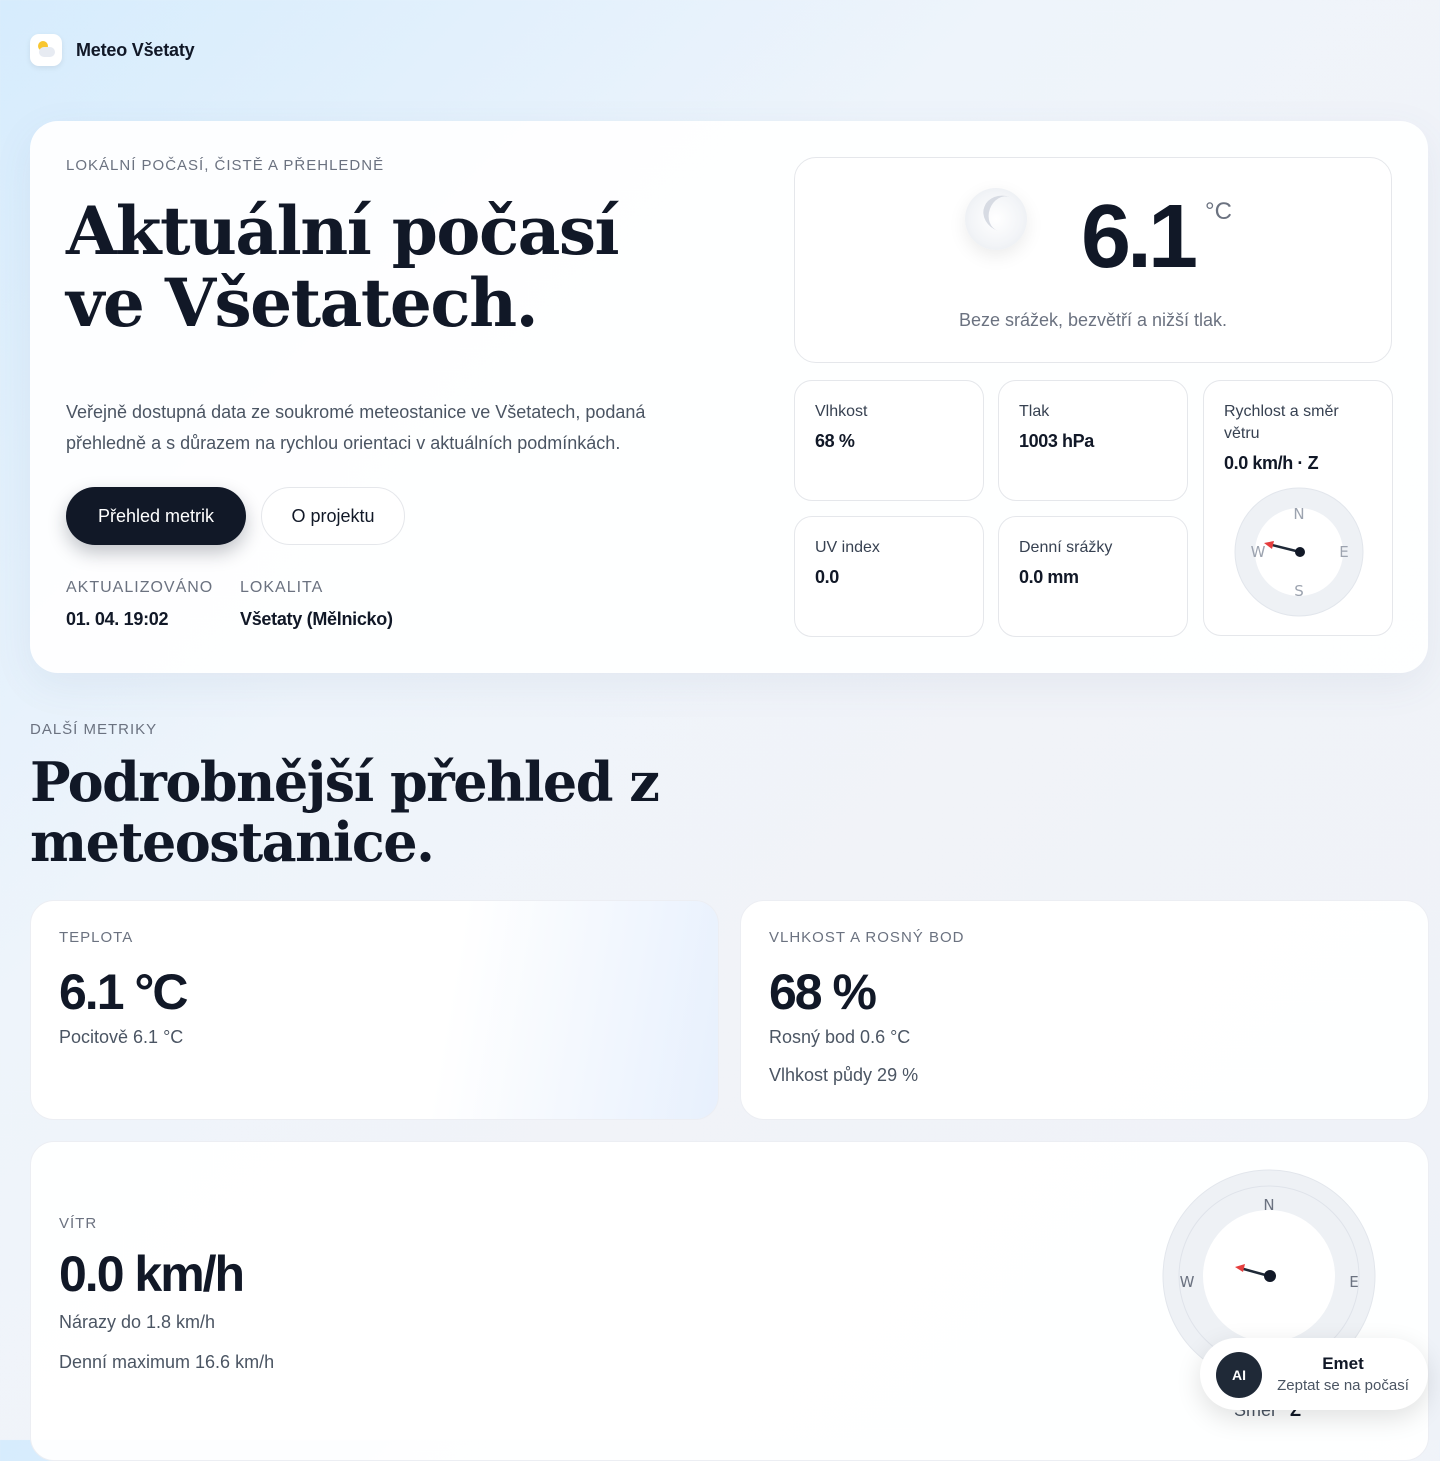 This screenshot has height=1461, width=1440. Describe the element at coordinates (827, 577) in the screenshot. I see `uv-value: 0.0` at that location.